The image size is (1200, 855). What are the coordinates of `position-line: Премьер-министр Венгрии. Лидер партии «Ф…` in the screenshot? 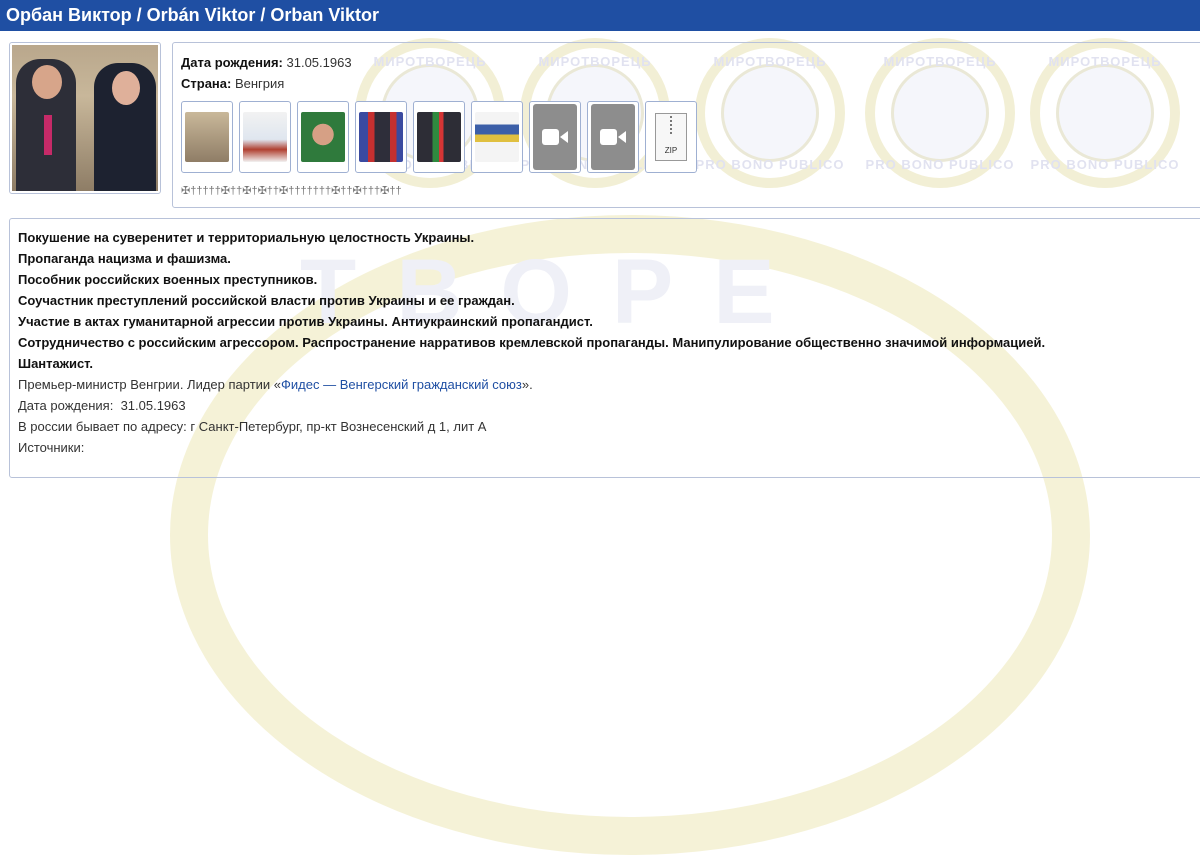 It's located at (275, 384).